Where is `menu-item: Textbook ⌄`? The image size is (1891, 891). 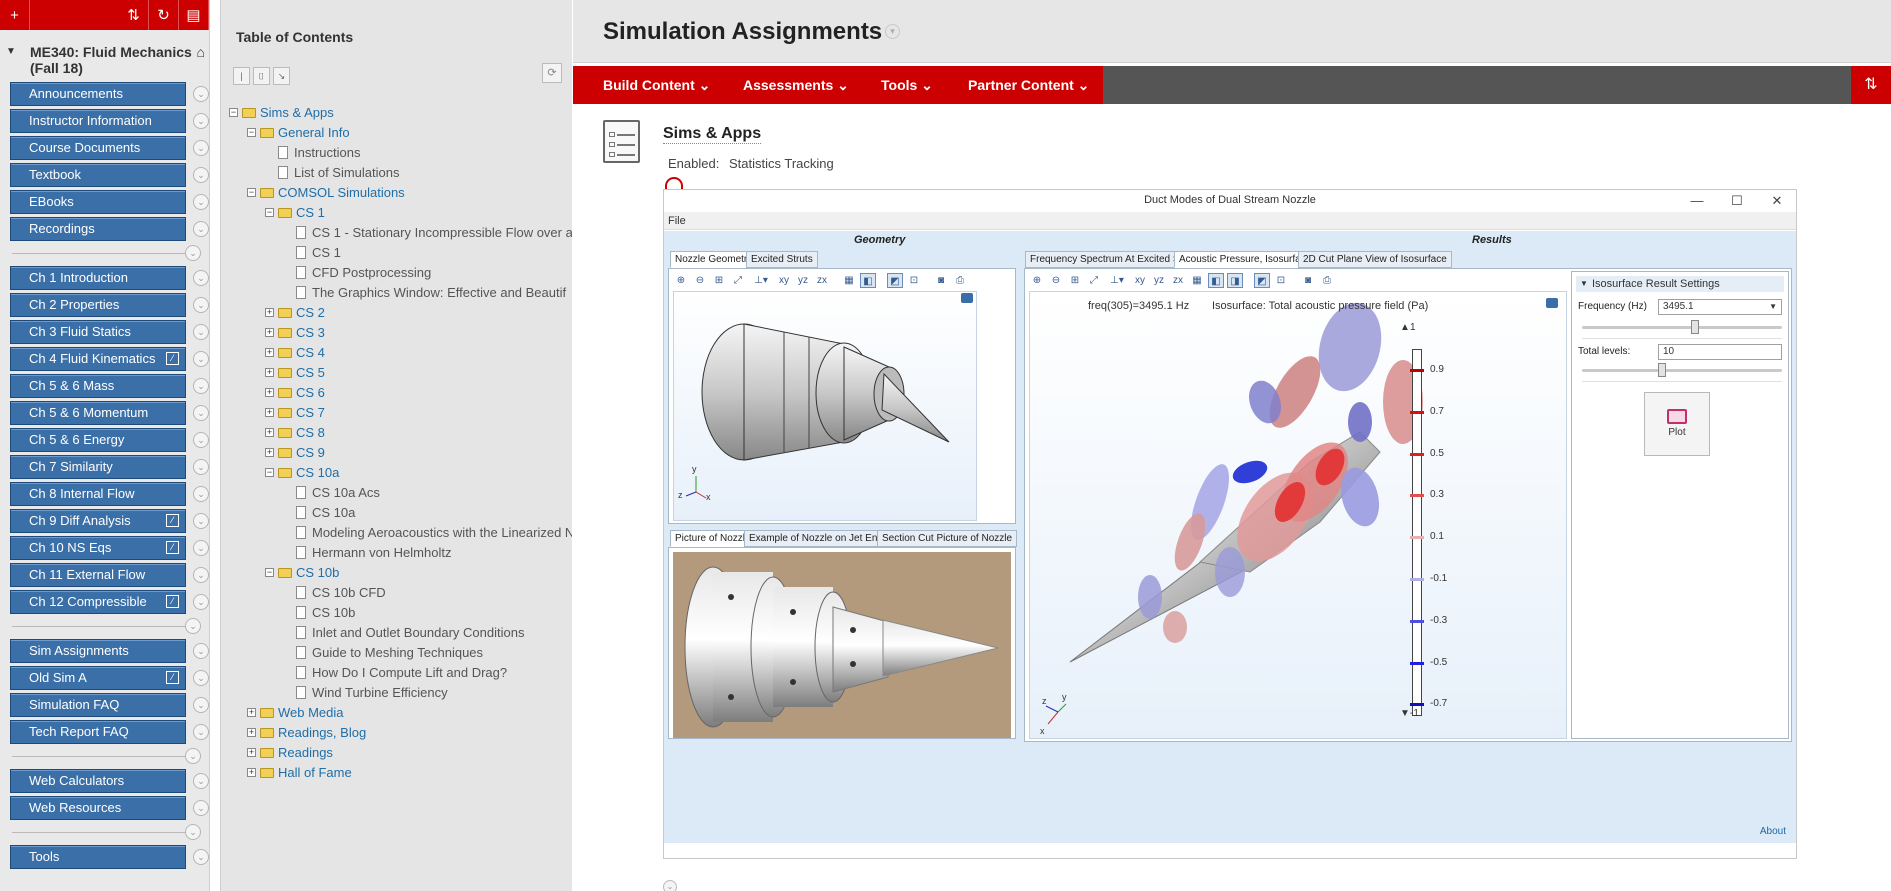
menu-item: Textbook ⌄ is located at coordinates (109, 175).